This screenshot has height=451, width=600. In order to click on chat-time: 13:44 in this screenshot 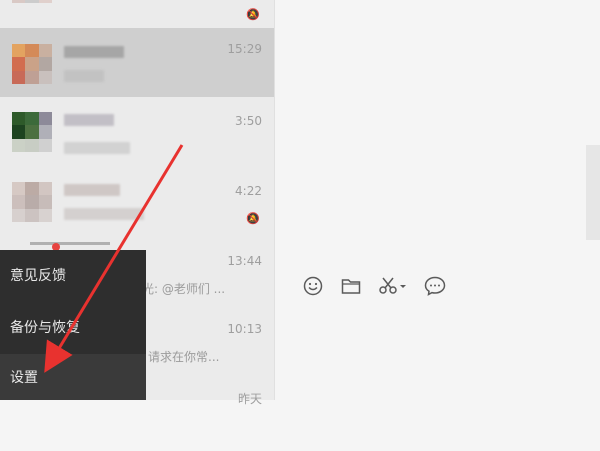, I will do `click(244, 261)`.